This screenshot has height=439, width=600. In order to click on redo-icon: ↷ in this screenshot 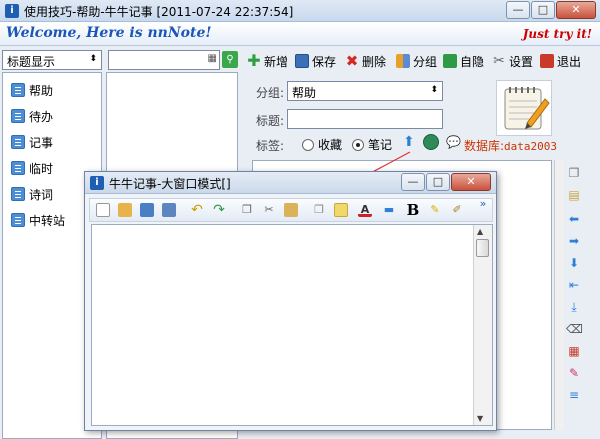, I will do `click(219, 210)`.